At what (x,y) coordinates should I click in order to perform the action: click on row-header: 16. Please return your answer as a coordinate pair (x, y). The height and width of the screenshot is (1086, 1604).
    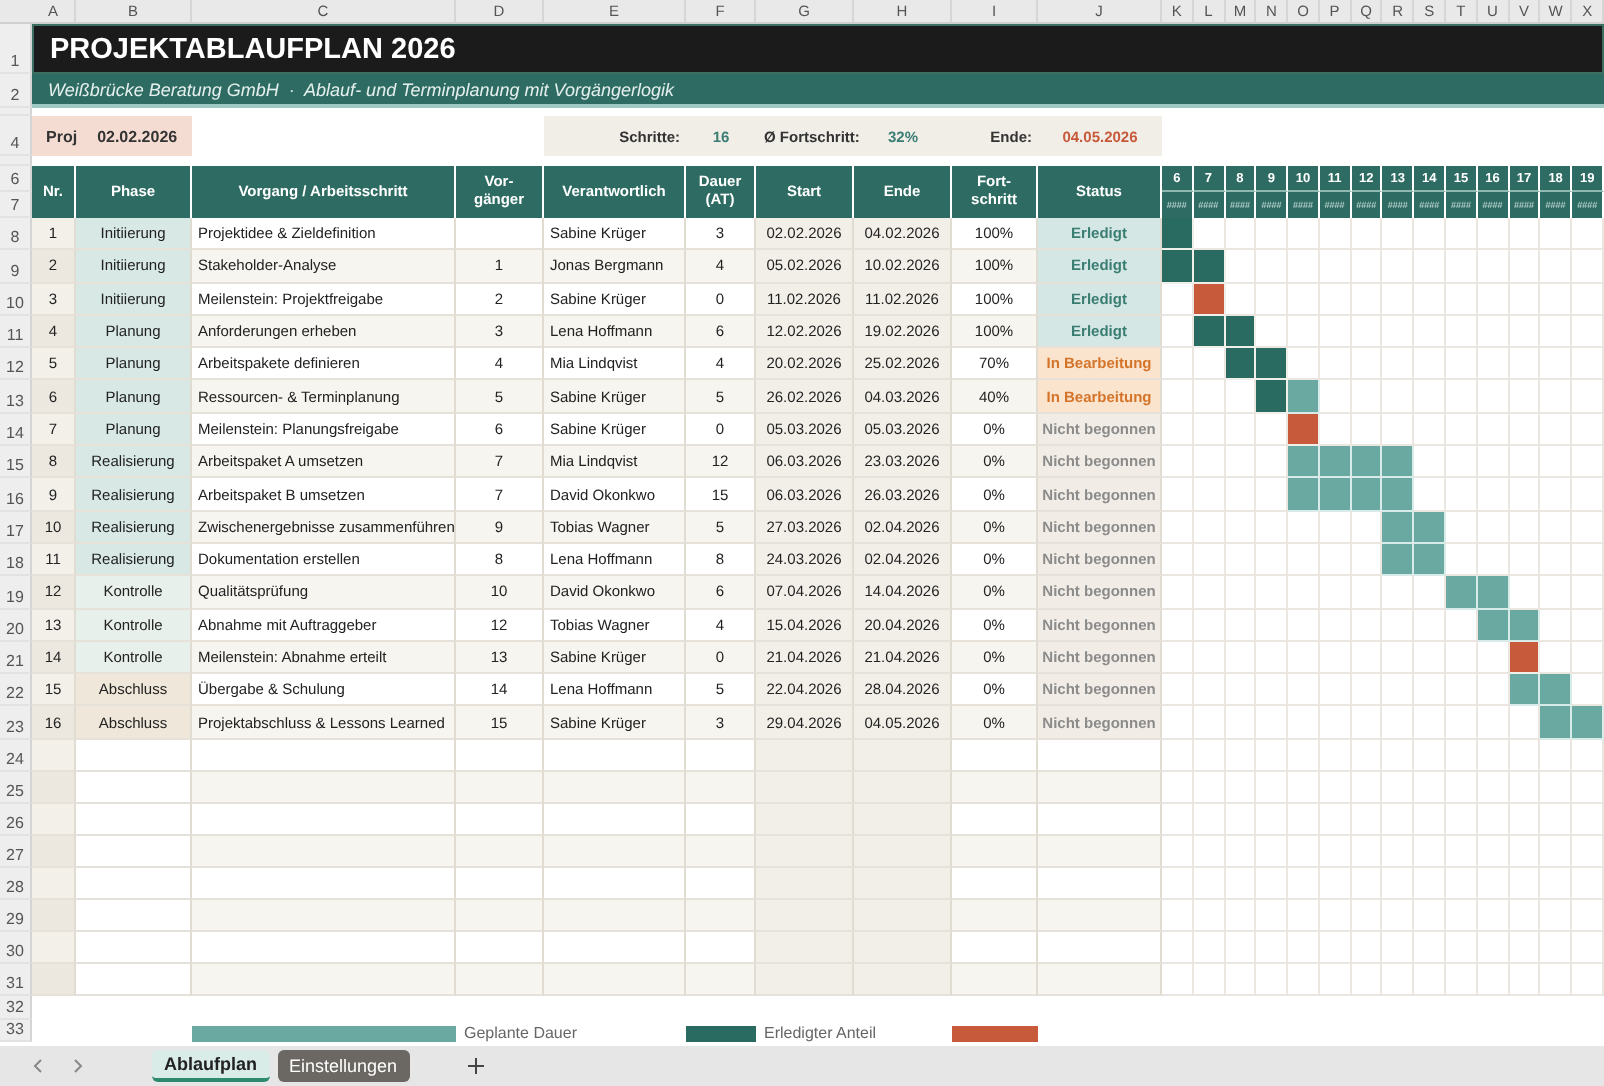
    Looking at the image, I should click on (16, 495).